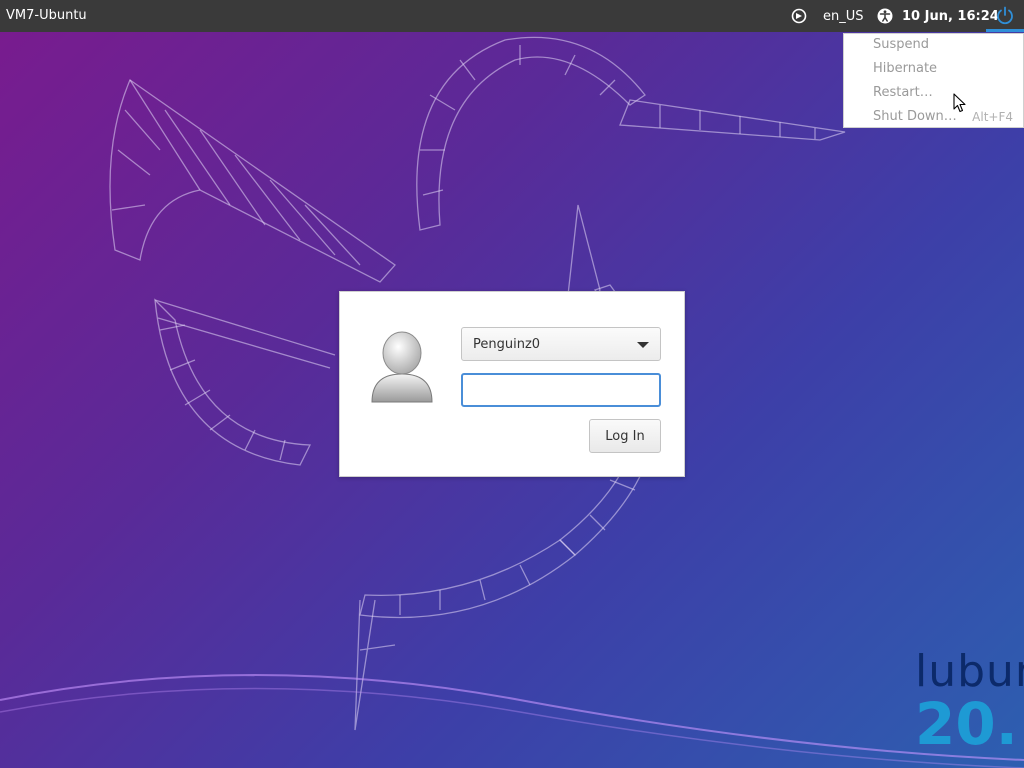 The height and width of the screenshot is (768, 1024). What do you see at coordinates (402, 367) in the screenshot?
I see `avatar-icon` at bounding box center [402, 367].